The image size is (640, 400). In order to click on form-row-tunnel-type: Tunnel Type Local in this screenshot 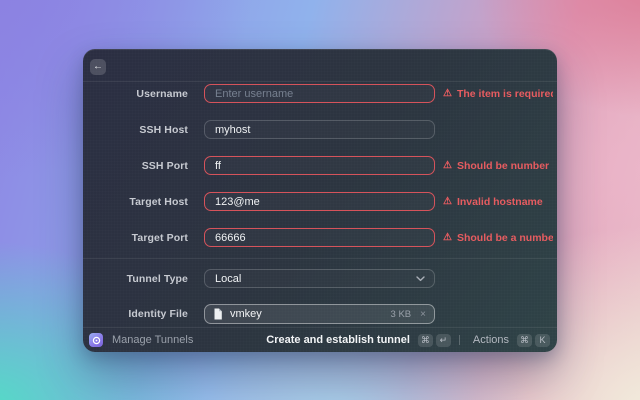, I will do `click(320, 278)`.